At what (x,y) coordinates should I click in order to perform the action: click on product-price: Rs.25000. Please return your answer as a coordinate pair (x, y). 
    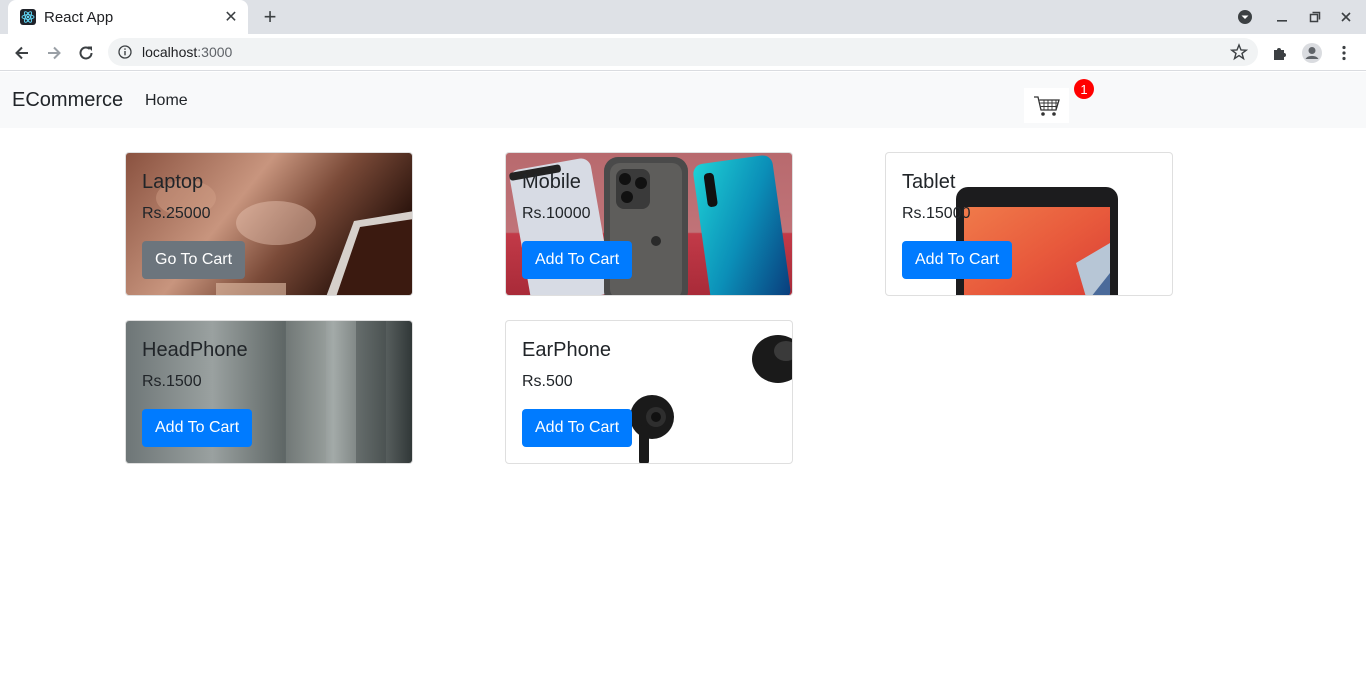
    Looking at the image, I should click on (176, 213).